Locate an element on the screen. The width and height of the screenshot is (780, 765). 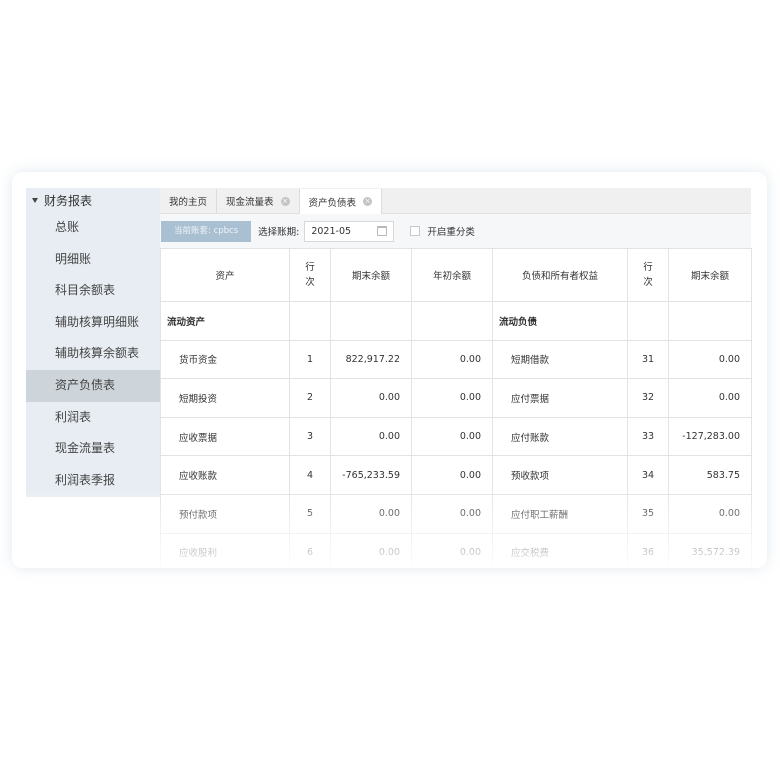
end-balance-cell-right: -127,283.00 is located at coordinates (710, 436).